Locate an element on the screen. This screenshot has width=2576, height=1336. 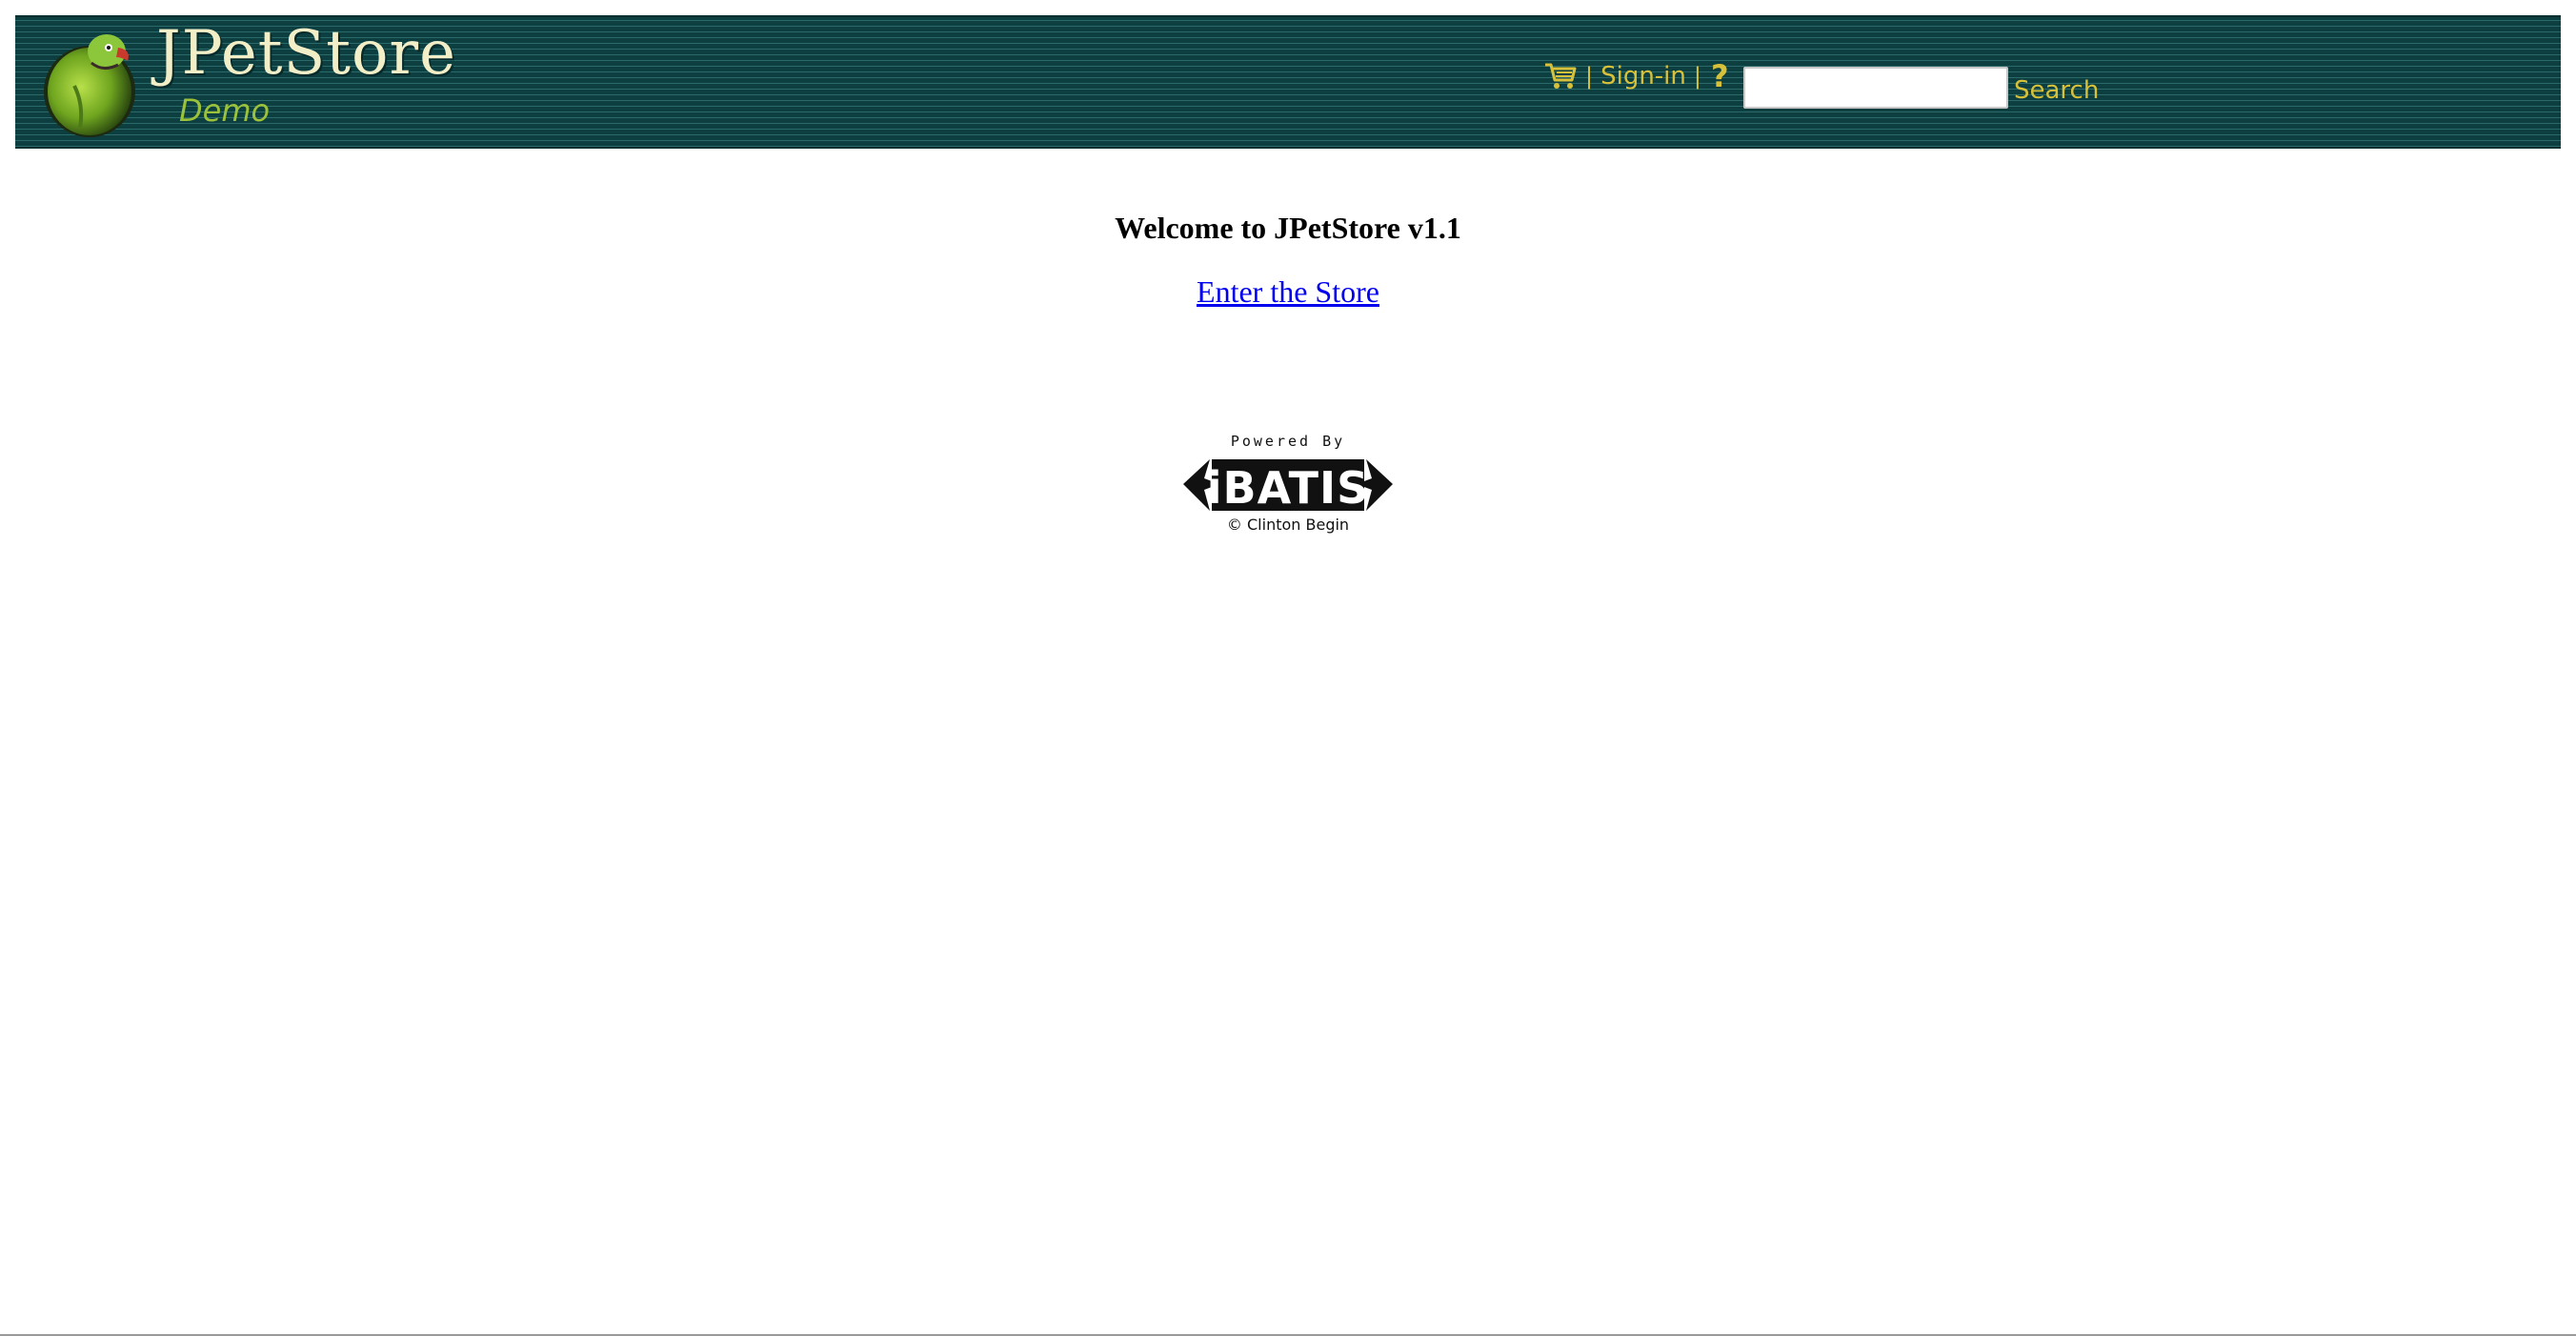
copyright-text: © Clinton Begin is located at coordinates (1288, 525).